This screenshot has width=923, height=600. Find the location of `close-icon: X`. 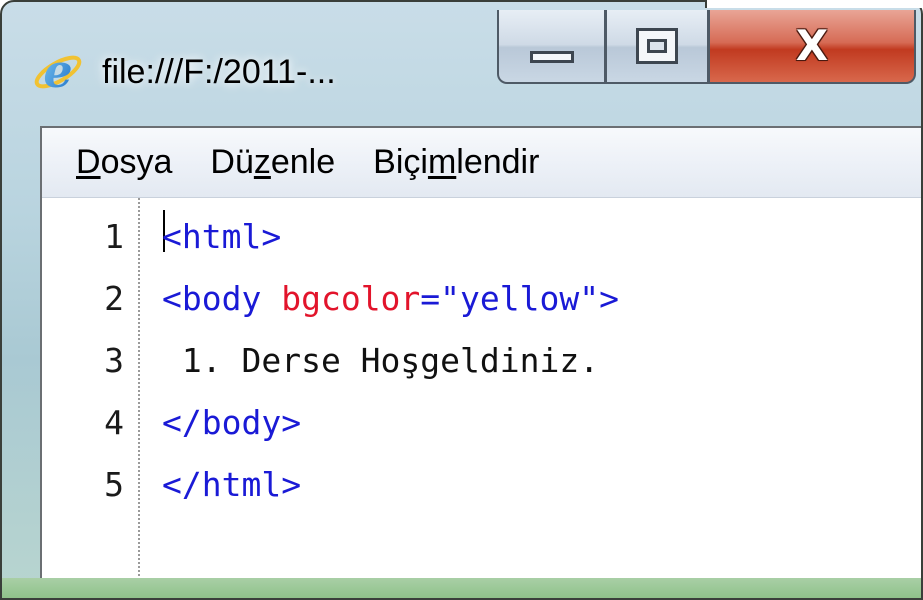

close-icon: X is located at coordinates (812, 45).